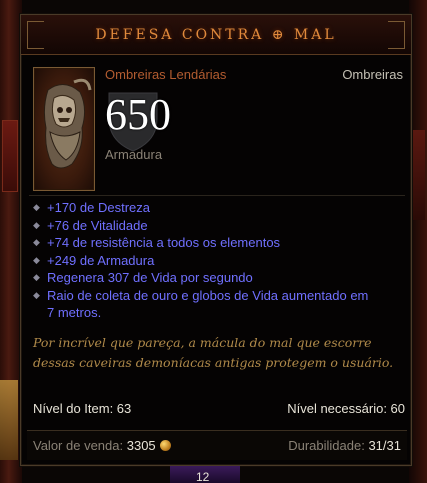 Image resolution: width=427 pixels, height=483 pixels. Describe the element at coordinates (141, 445) in the screenshot. I see `sell-value-amount: 3305` at that location.